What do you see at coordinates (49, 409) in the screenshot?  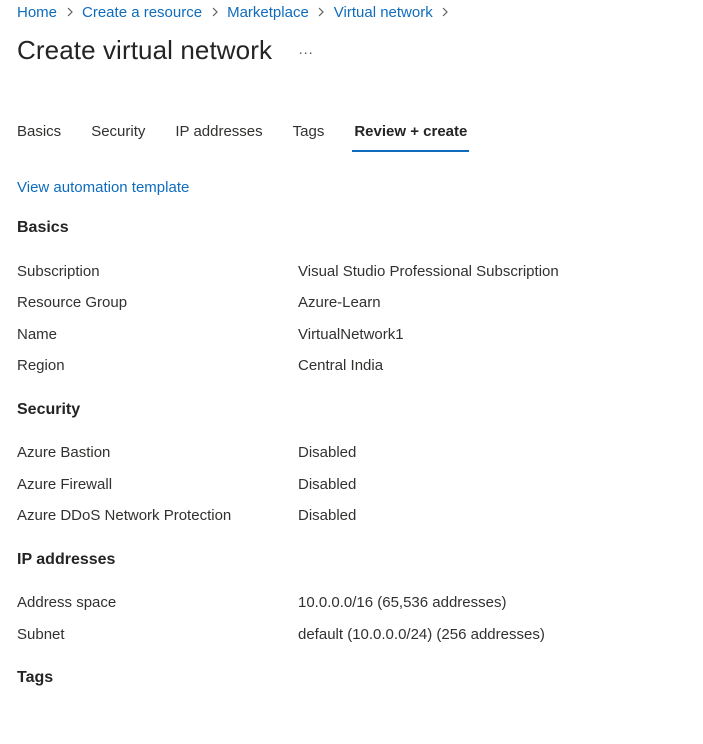 I see `section-heading-security: Security` at bounding box center [49, 409].